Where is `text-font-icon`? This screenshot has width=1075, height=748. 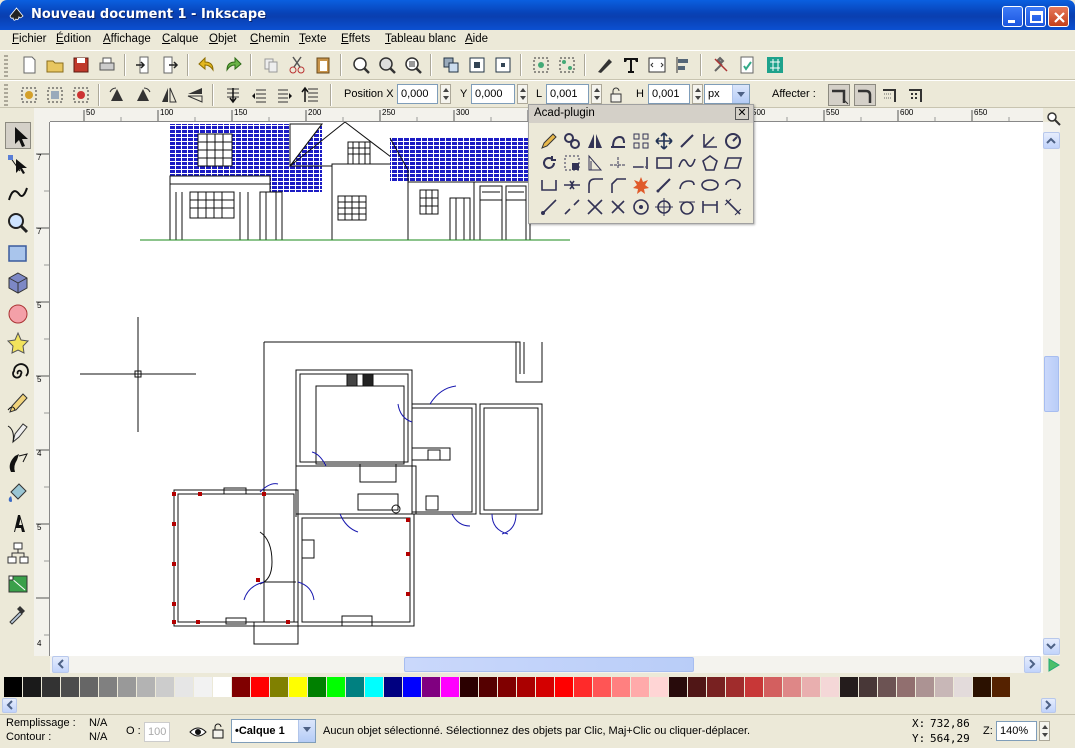 text-font-icon is located at coordinates (631, 65).